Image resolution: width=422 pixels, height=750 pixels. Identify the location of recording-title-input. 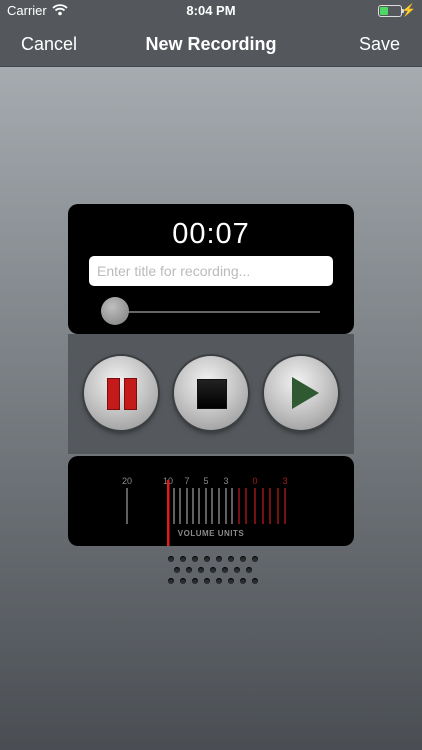
(211, 271).